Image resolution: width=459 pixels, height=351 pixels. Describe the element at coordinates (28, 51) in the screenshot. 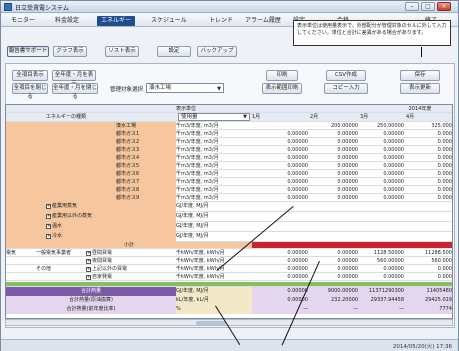

I see `report-support-button: 報告書サポート` at that location.